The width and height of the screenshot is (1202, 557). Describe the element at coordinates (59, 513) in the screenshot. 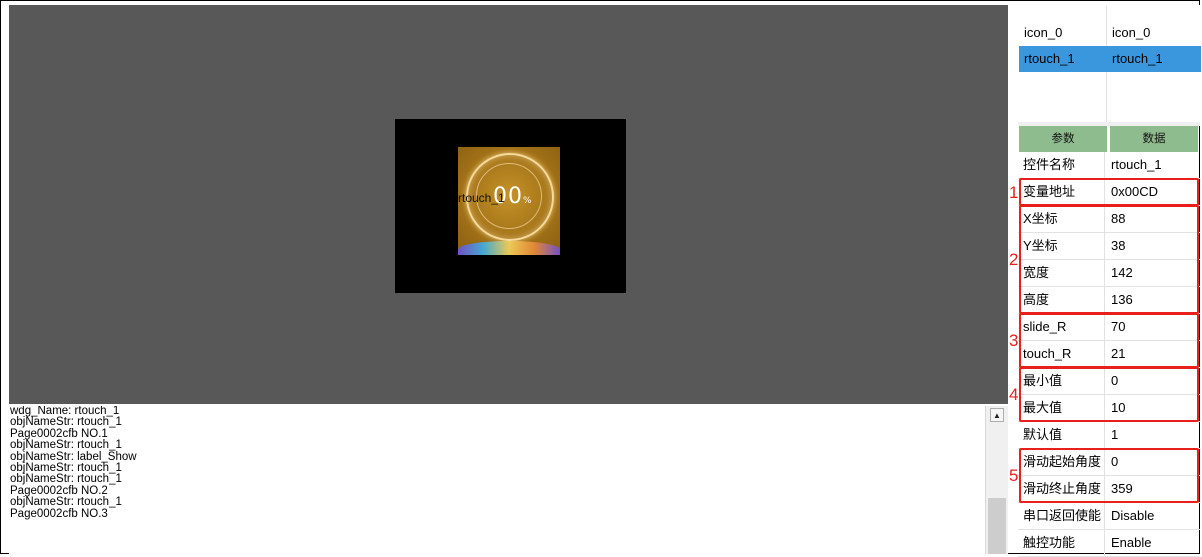

I see `log-line: Page0002cfb NO.3` at that location.